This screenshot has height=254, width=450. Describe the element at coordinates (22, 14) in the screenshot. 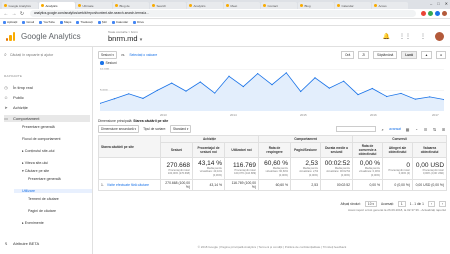

I see `reload-icon: ↻` at that location.